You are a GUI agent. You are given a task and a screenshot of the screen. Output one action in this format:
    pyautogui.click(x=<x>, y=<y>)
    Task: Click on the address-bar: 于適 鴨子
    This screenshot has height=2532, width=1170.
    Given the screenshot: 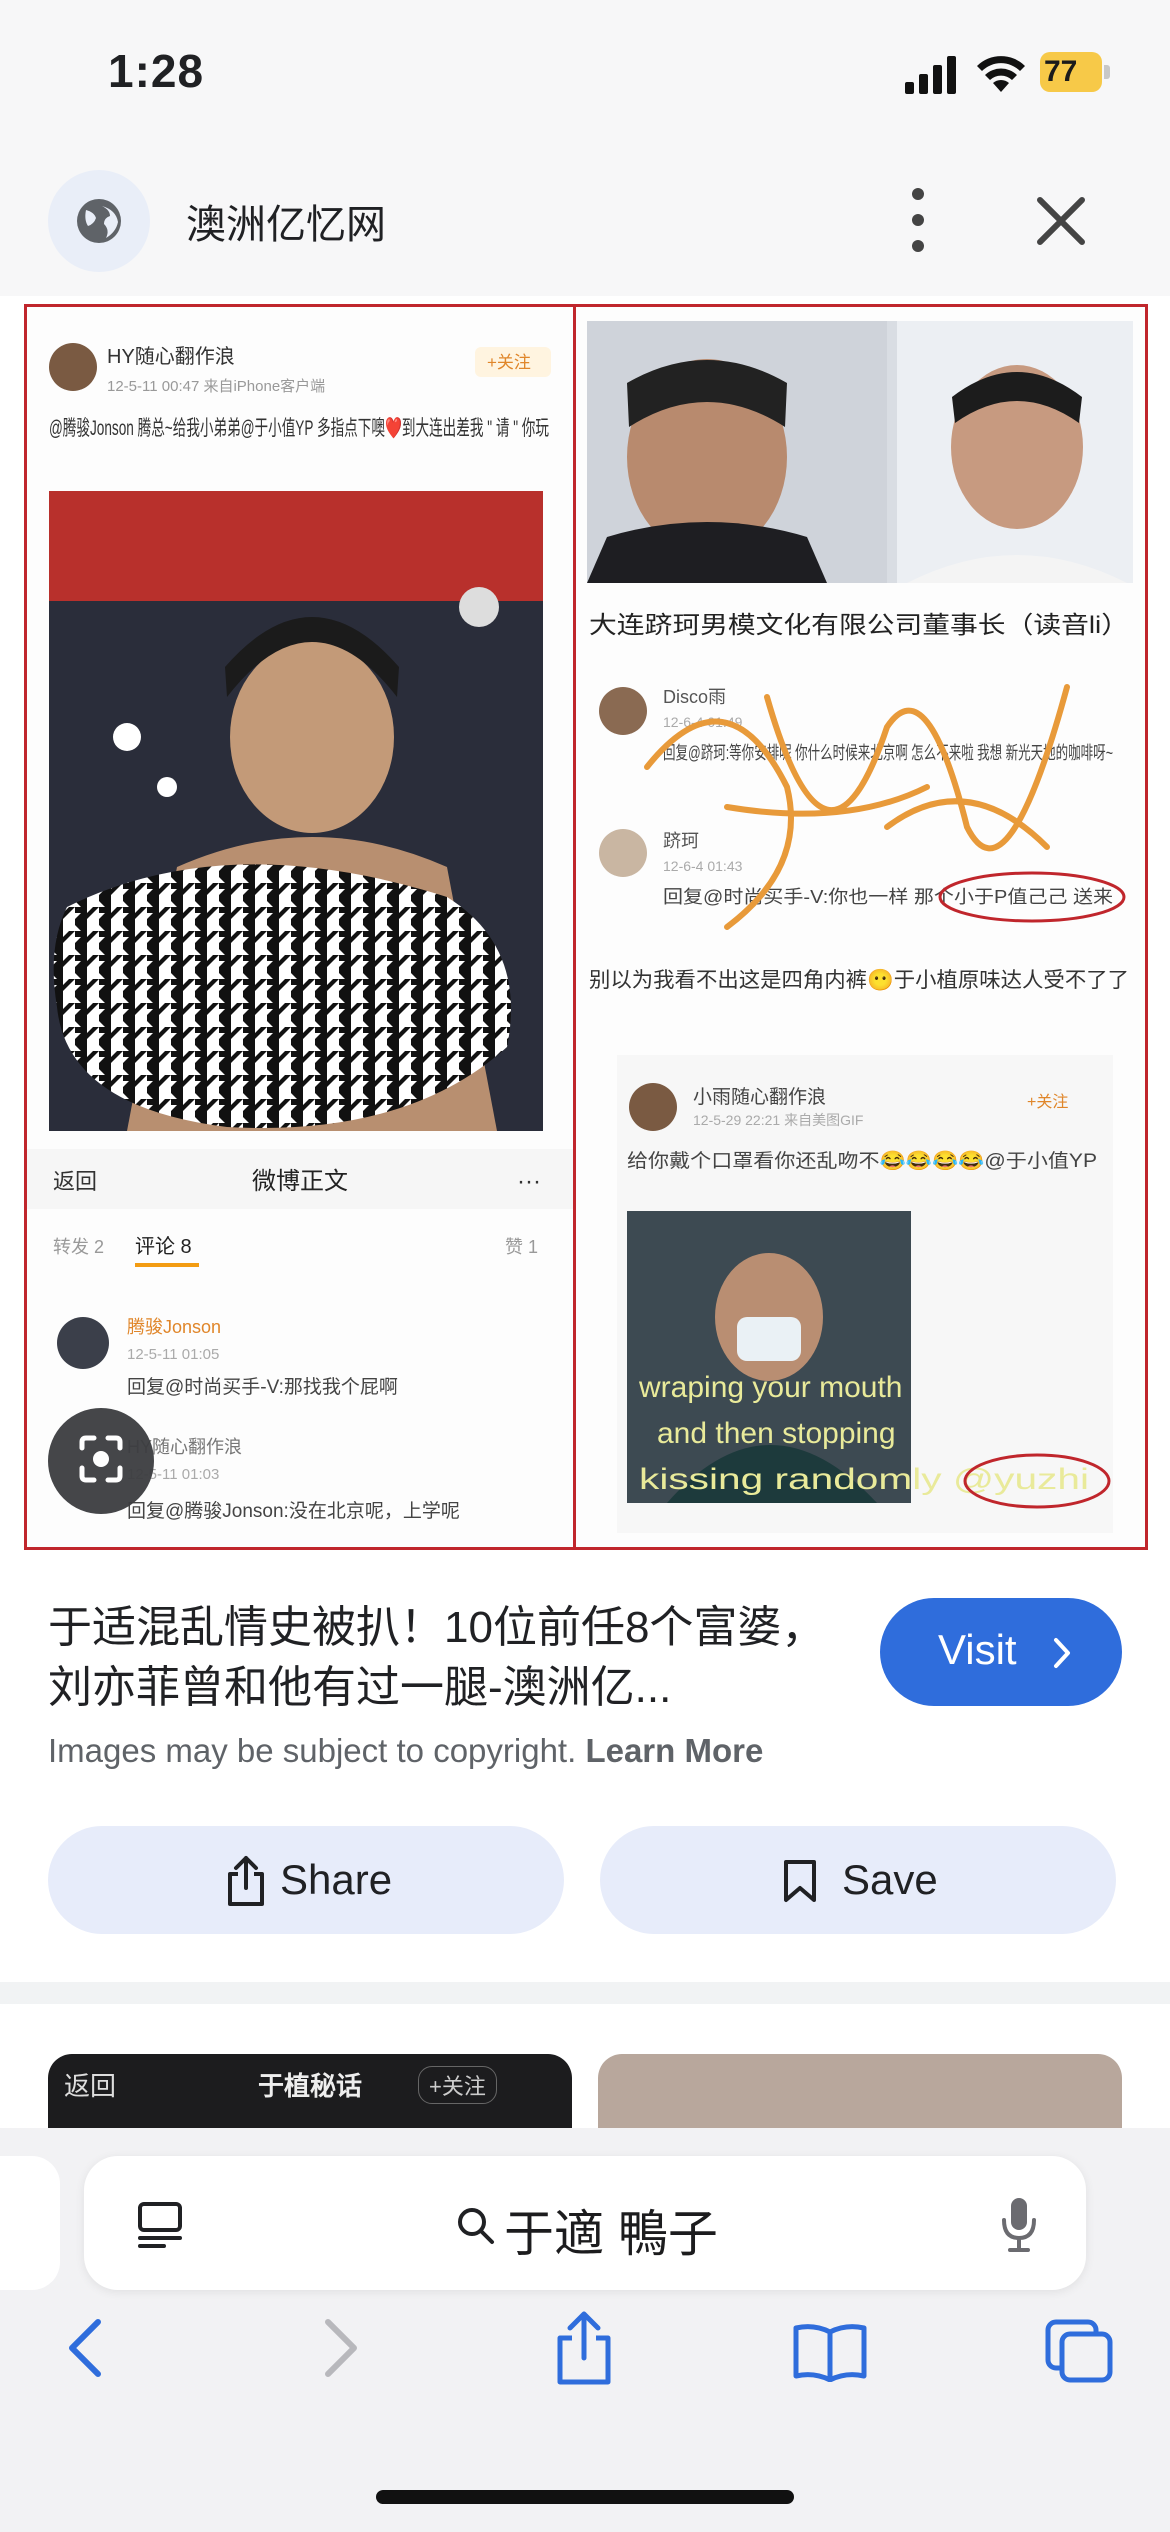 What is the action you would take?
    pyautogui.click(x=585, y=2223)
    